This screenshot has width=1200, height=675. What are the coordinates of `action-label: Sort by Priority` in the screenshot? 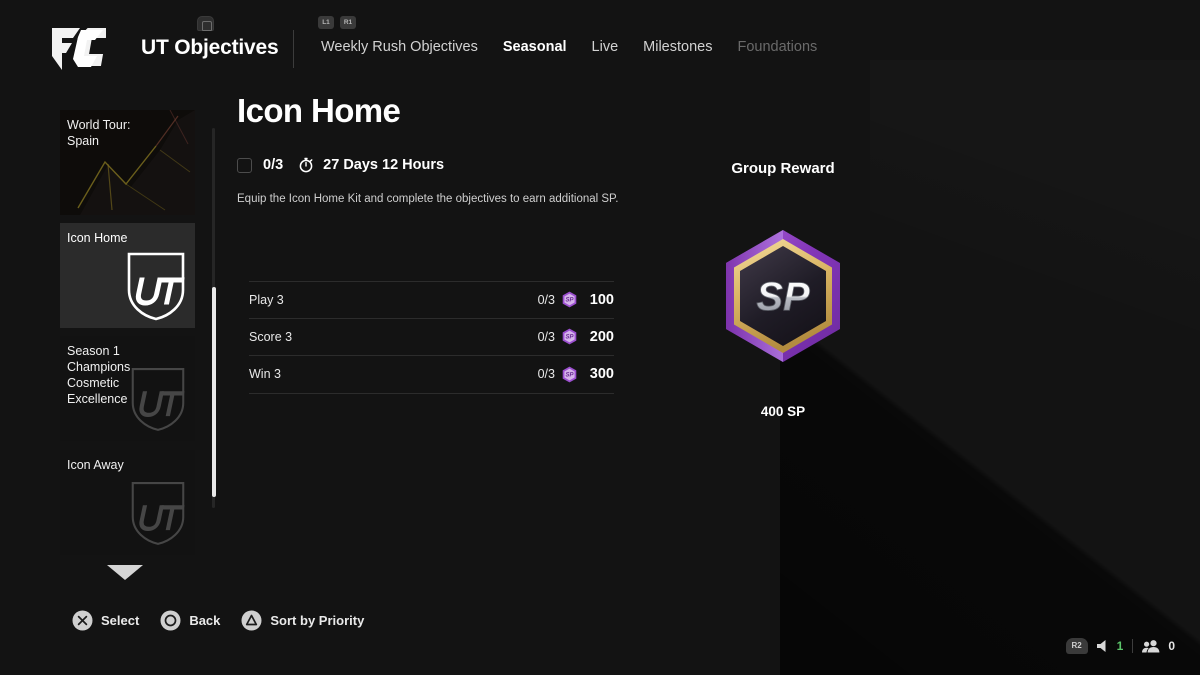 It's located at (317, 620).